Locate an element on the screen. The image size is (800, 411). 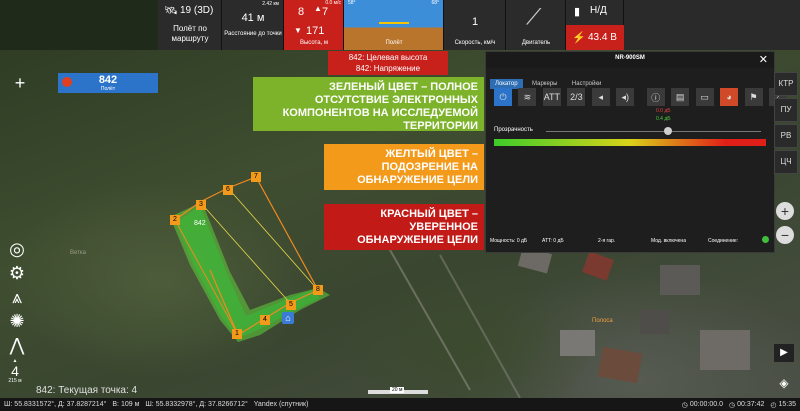
gps-block: 🛰 19 (3D) Полёт по маршруту is located at coordinates (190, 25).